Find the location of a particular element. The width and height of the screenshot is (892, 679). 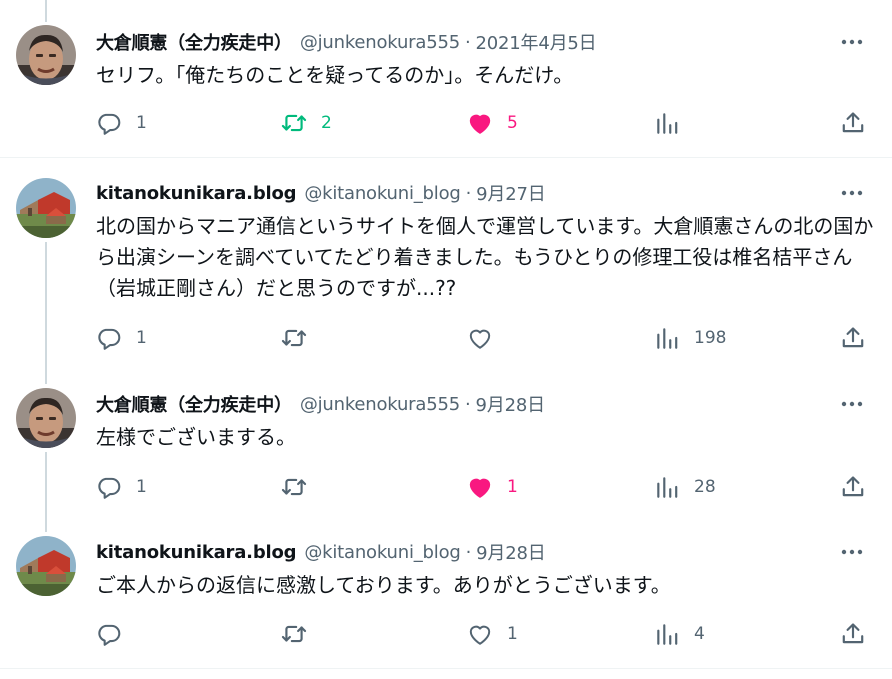

like-count: 5 is located at coordinates (512, 123).